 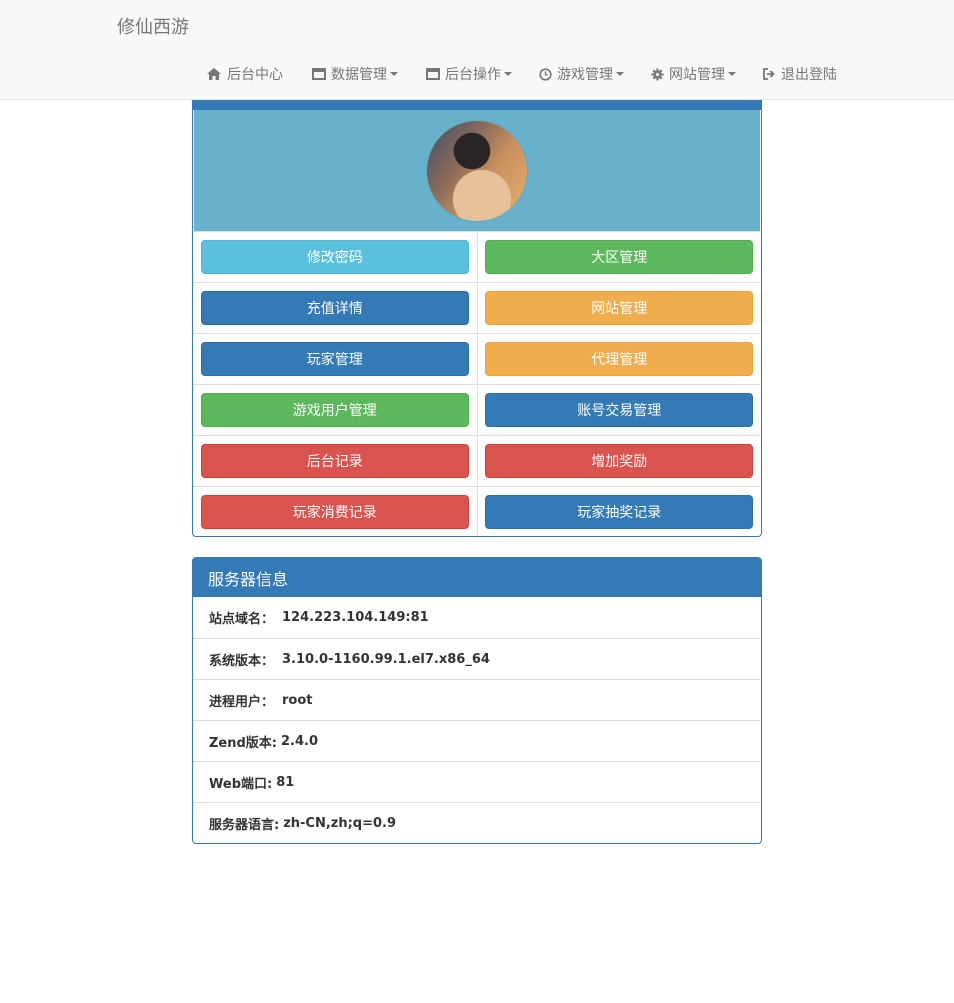 What do you see at coordinates (619, 257) in the screenshot?
I see `zone-management-button: 大区管理` at bounding box center [619, 257].